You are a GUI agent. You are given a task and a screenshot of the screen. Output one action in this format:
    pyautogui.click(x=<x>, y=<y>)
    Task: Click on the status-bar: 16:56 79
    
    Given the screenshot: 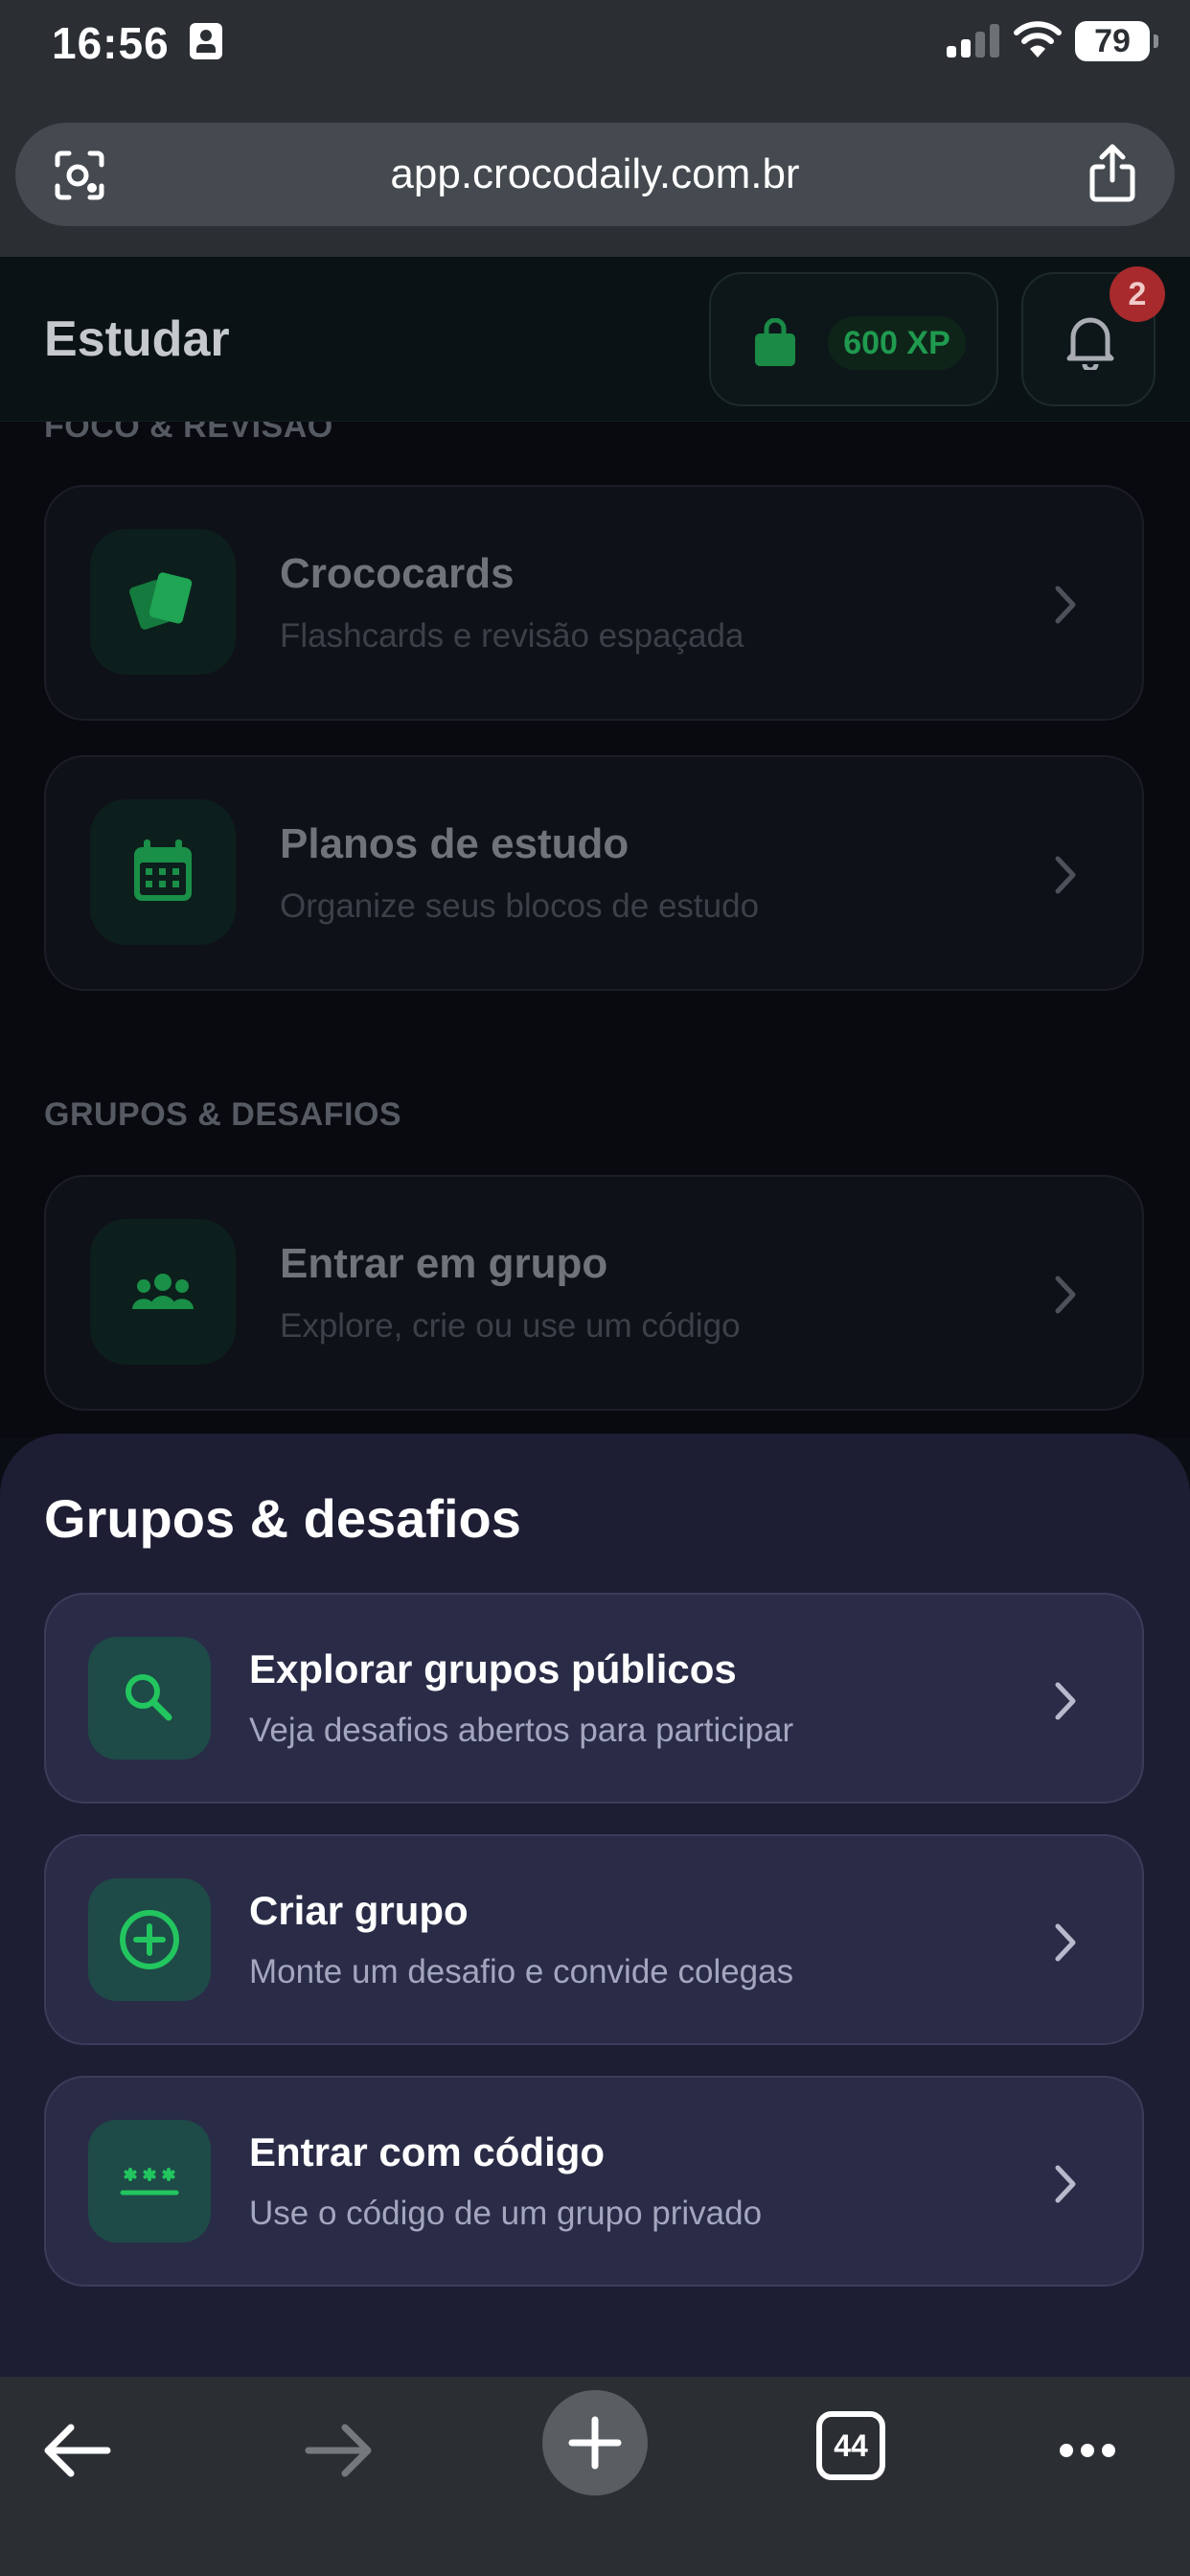 What is the action you would take?
    pyautogui.click(x=595, y=40)
    